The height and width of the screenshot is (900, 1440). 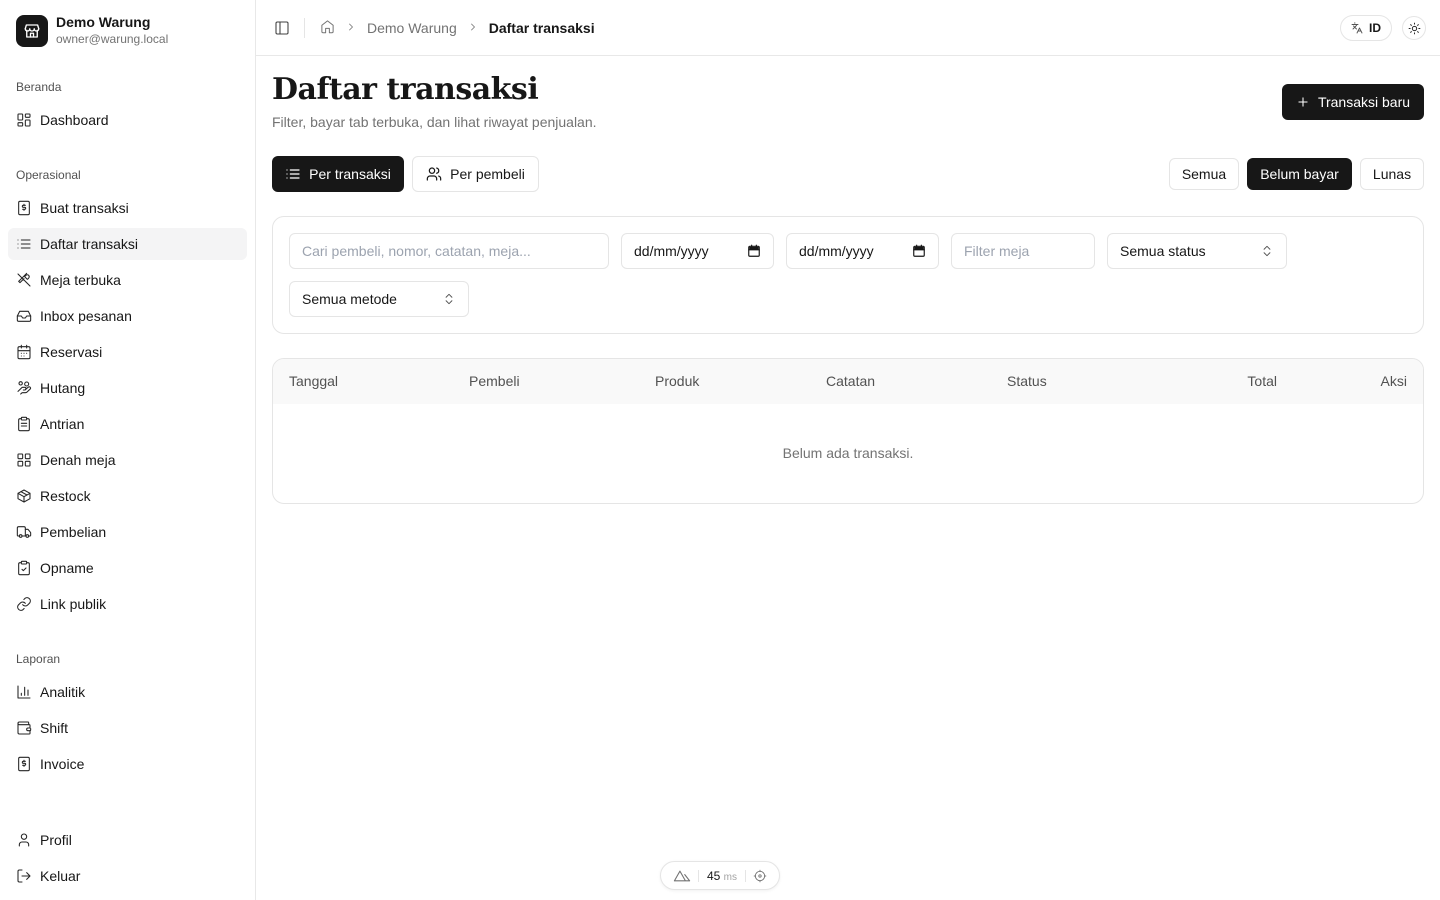 I want to click on column-header-note: Catatan, so click(x=851, y=381).